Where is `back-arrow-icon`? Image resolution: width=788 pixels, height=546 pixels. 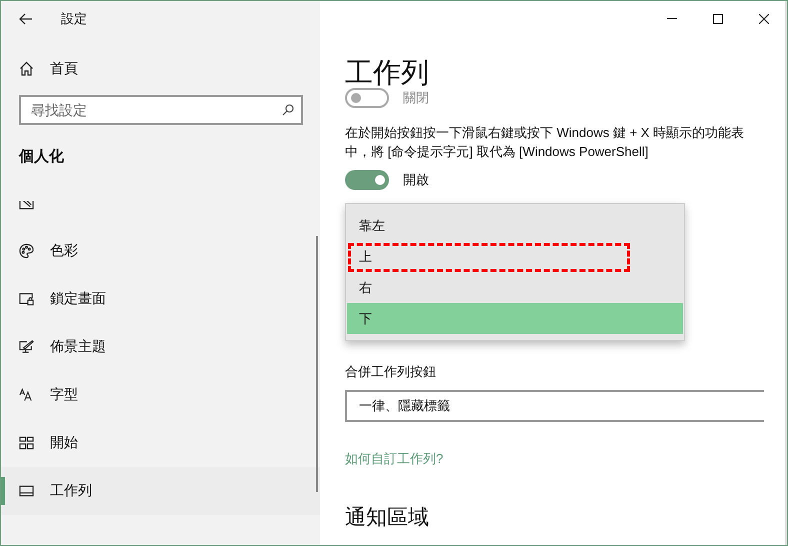 back-arrow-icon is located at coordinates (26, 18).